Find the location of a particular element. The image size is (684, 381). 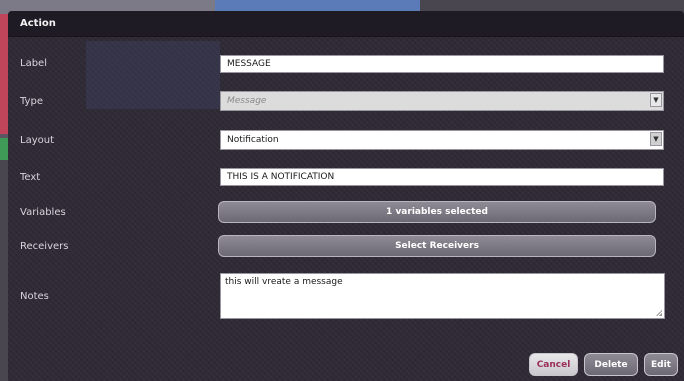

select-receivers-button: Select Receivers is located at coordinates (437, 246).